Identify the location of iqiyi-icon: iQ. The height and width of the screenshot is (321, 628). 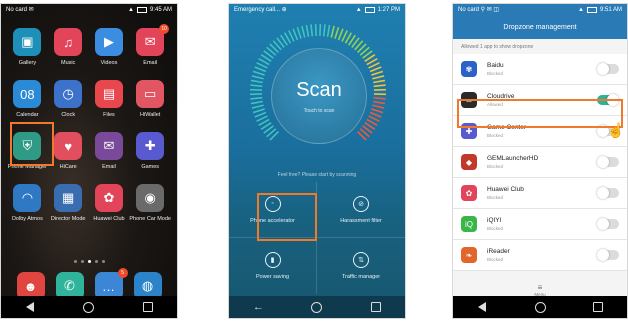
(469, 224).